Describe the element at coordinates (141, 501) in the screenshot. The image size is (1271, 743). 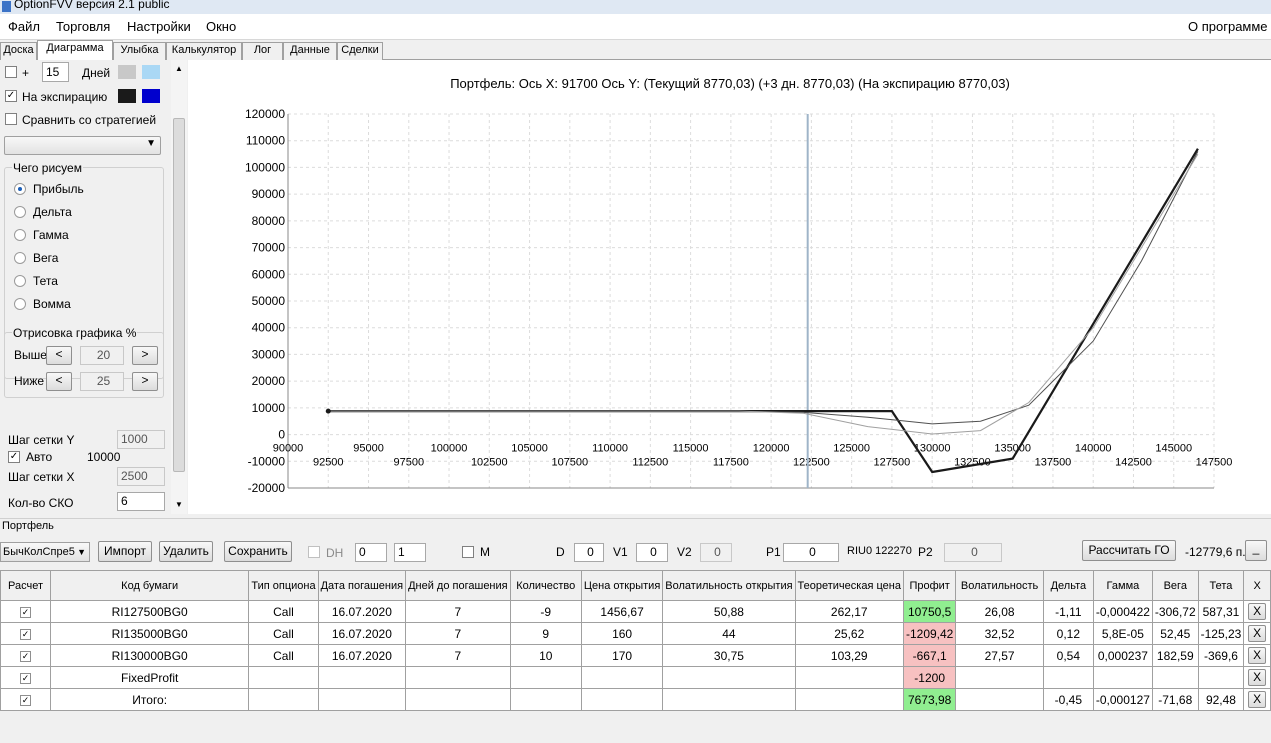
I see `sko-input: 6` at that location.